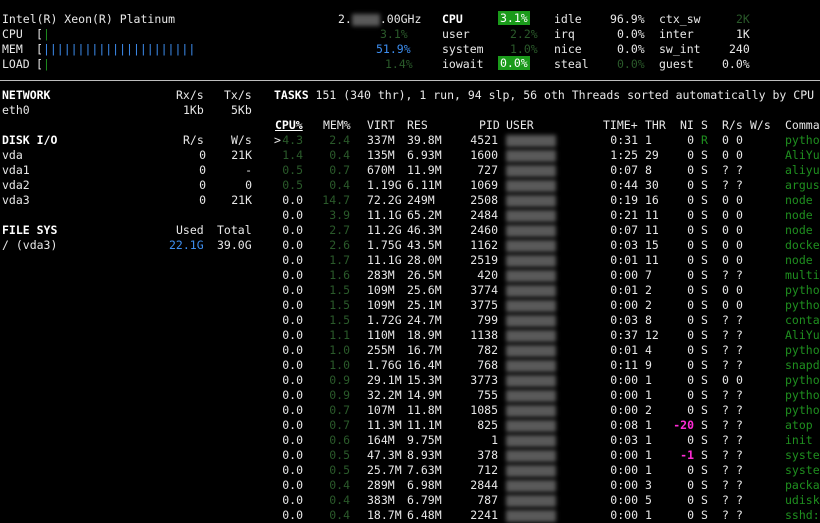 The image size is (820, 523). Describe the element at coordinates (410, 275) in the screenshot. I see `process-row: 0.0 1.6 283M 26.5M 420 0:00 7 0 S?? multi` at that location.